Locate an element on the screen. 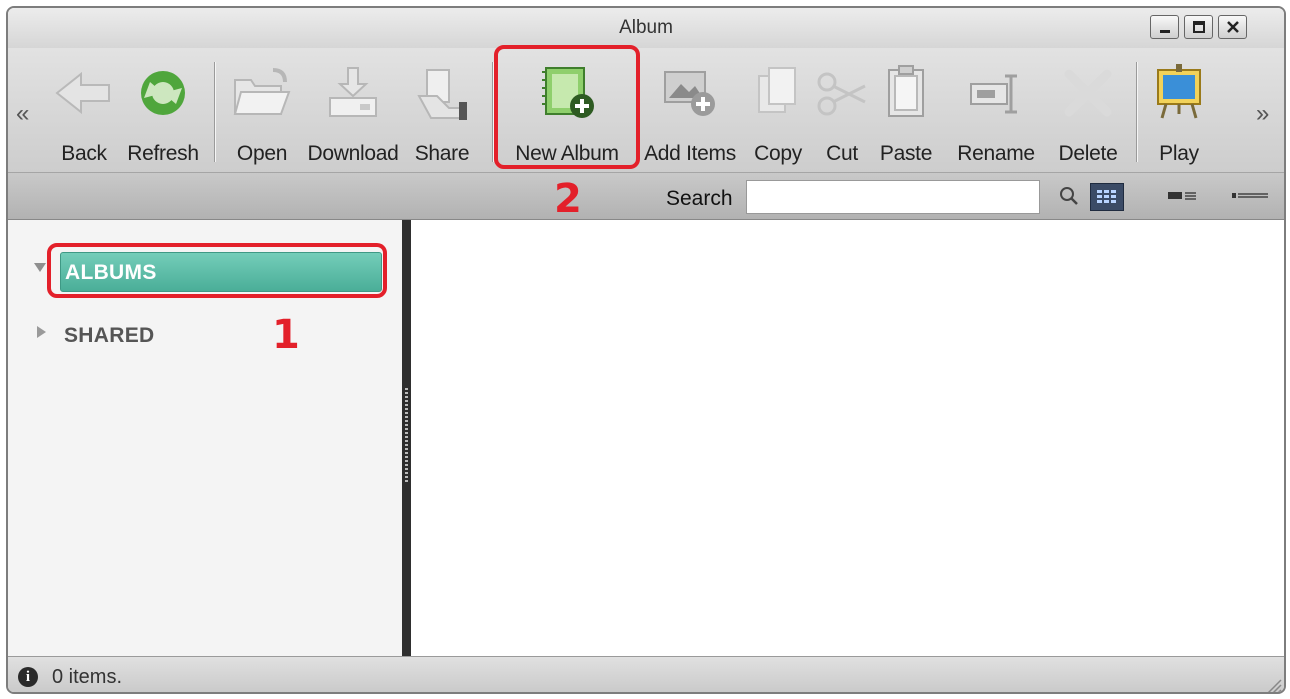  open-label: Open is located at coordinates (262, 153).